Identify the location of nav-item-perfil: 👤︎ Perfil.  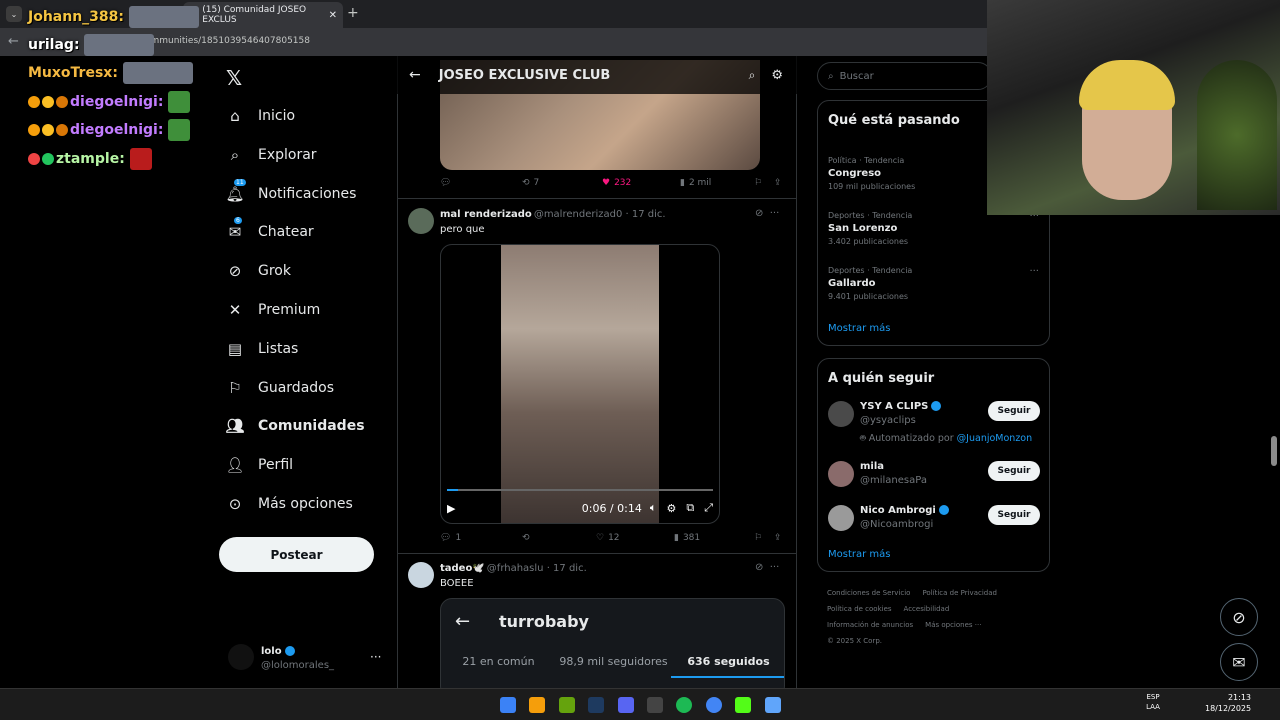
(259, 465).